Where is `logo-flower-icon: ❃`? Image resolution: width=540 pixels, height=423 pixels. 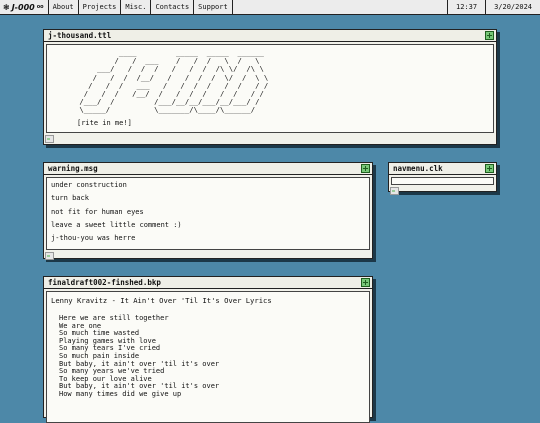 logo-flower-icon: ❃ is located at coordinates (6, 7).